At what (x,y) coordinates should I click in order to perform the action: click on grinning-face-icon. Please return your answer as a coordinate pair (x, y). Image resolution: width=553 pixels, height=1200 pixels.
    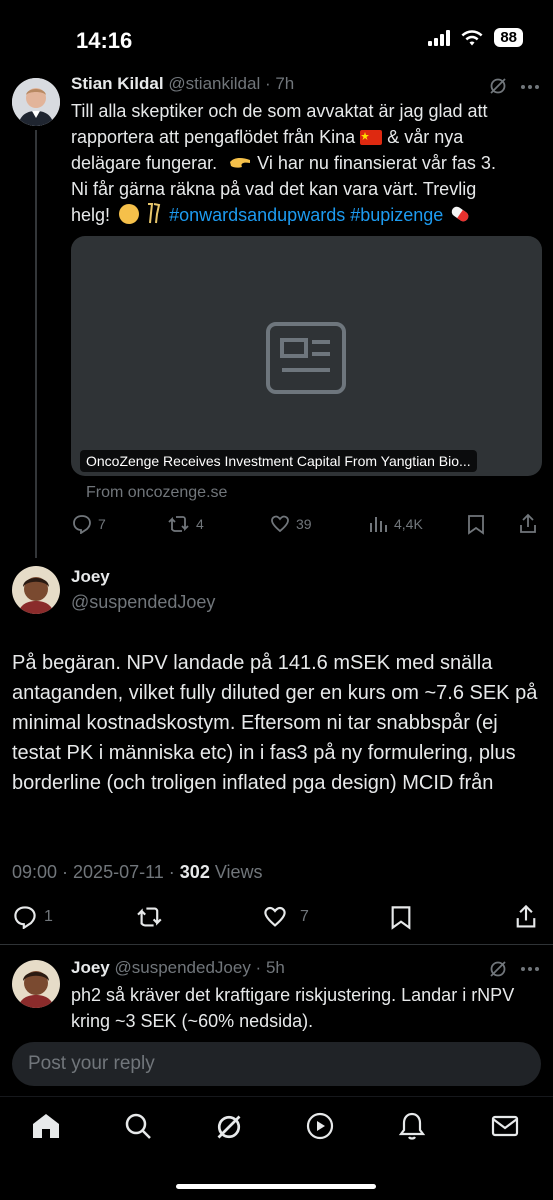
    Looking at the image, I should click on (129, 214).